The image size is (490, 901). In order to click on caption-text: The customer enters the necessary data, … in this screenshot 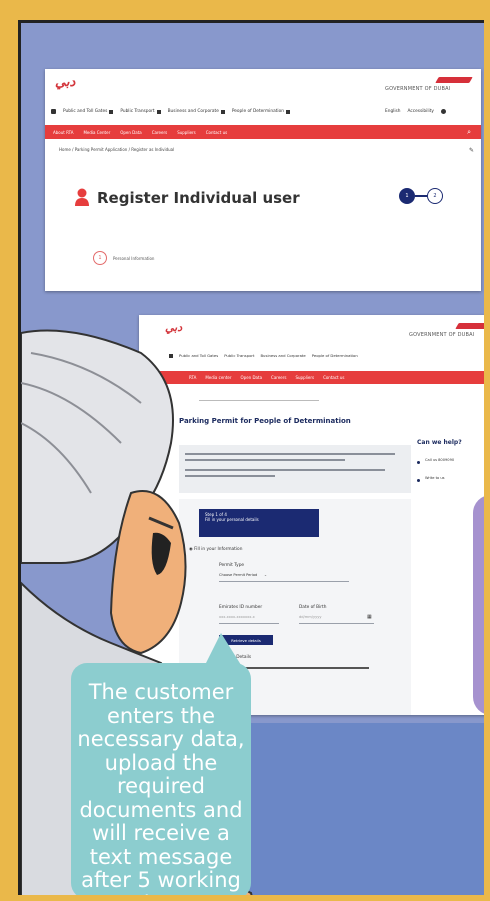, I will do `click(161, 779)`.